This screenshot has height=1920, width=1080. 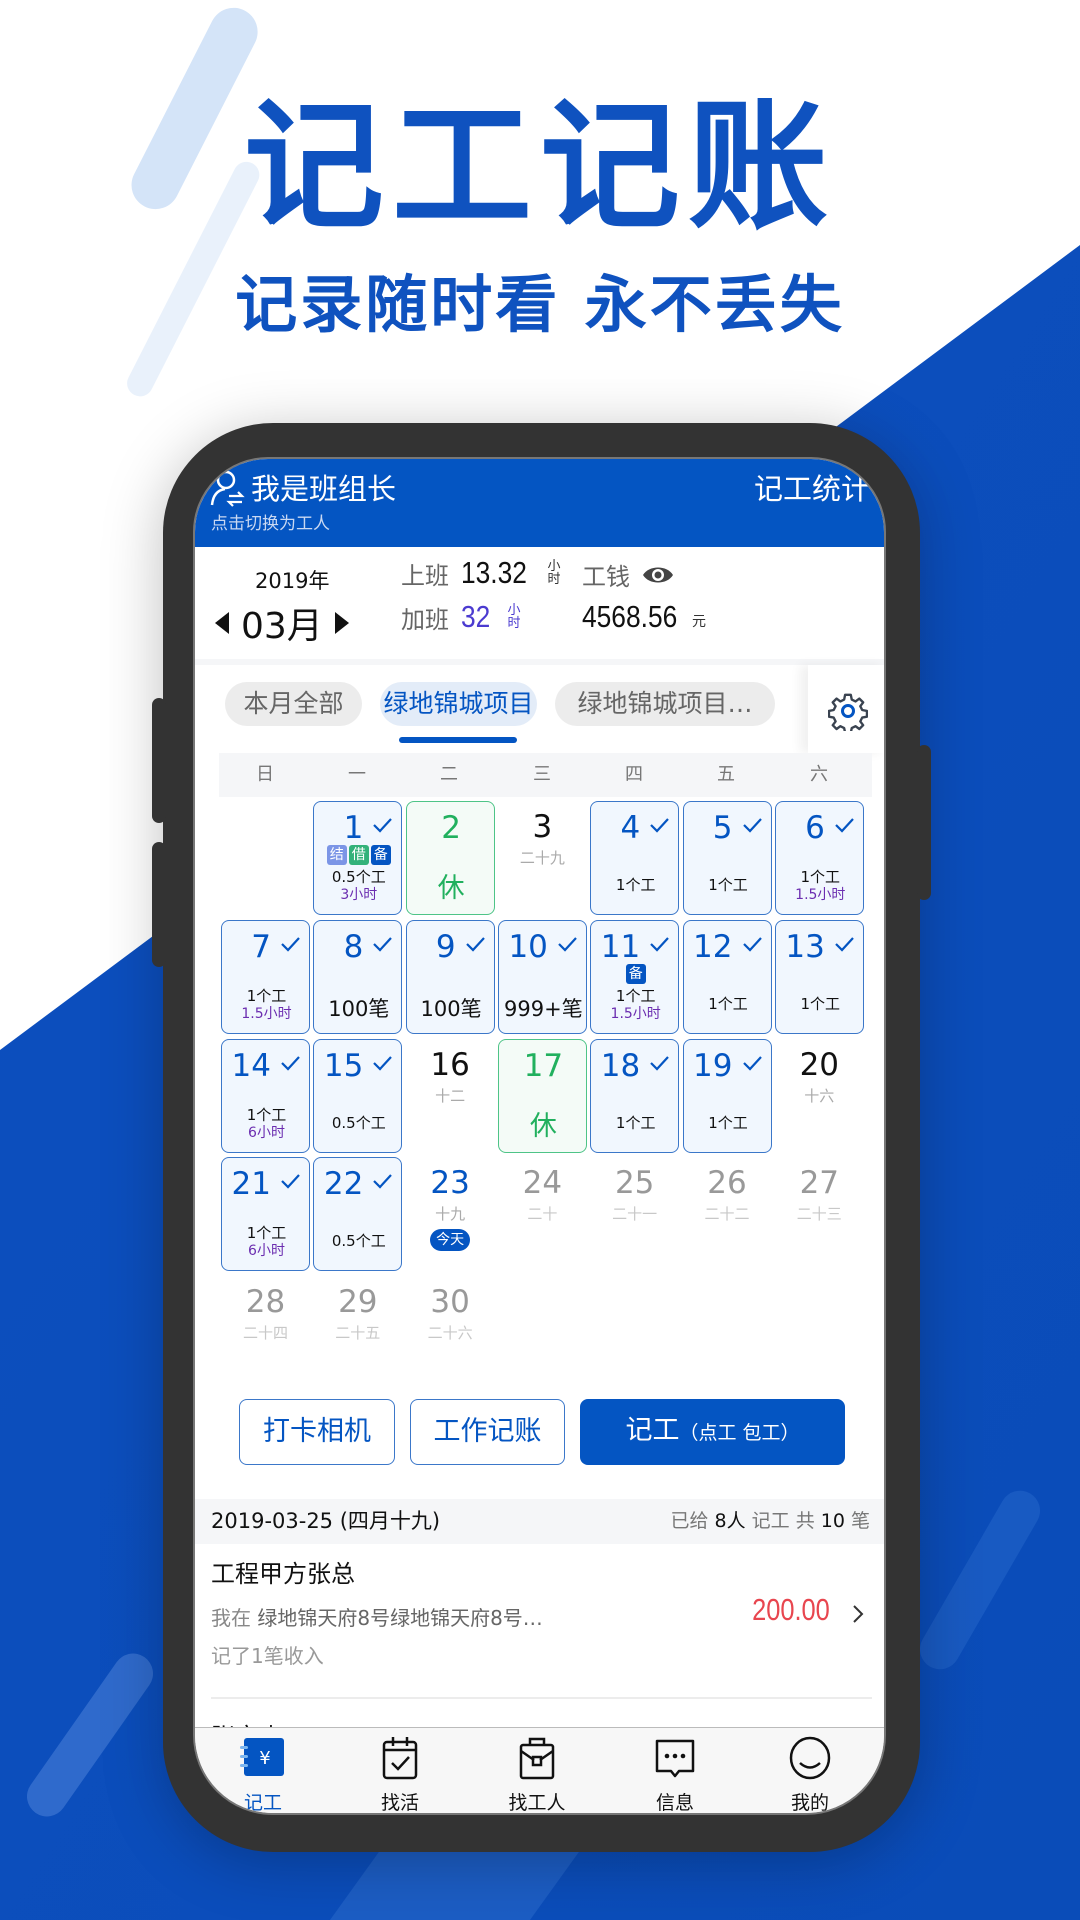 I want to click on lunar-date: 二十四, so click(x=265, y=1333).